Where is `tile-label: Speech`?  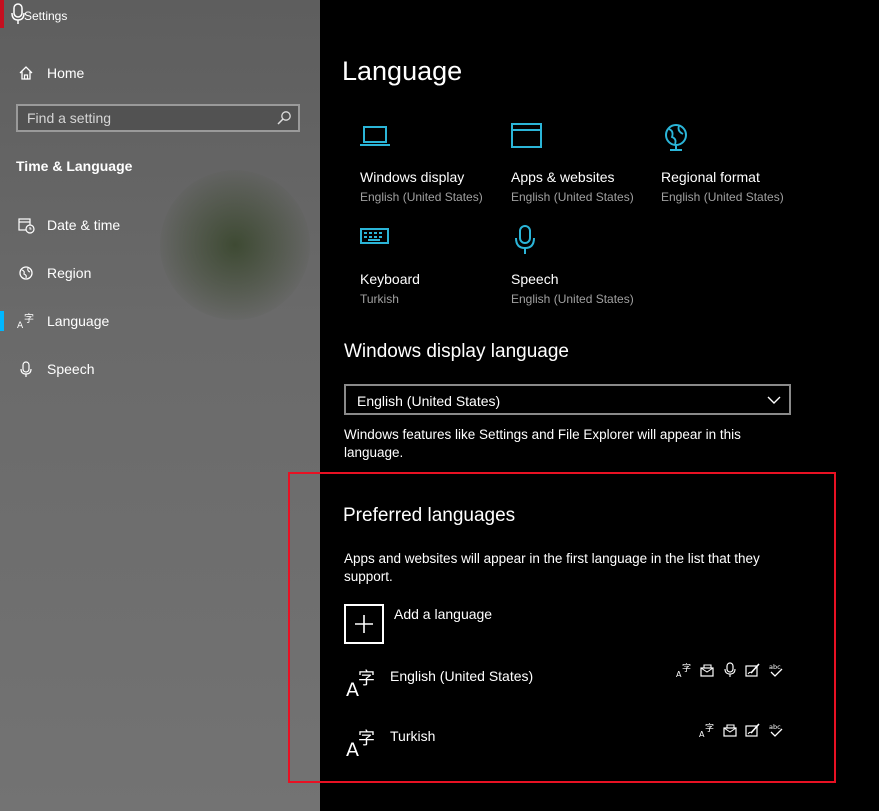
tile-label: Speech is located at coordinates (535, 279).